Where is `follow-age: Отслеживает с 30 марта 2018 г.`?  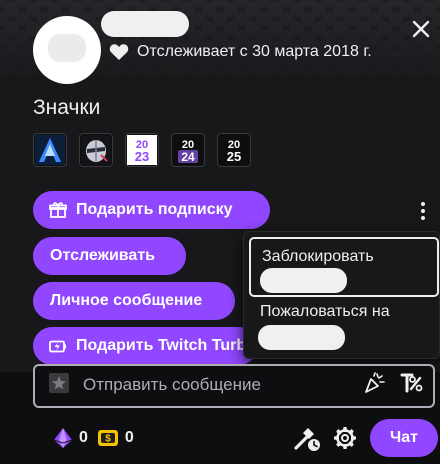
follow-age: Отслеживает с 30 марта 2018 г. is located at coordinates (240, 52).